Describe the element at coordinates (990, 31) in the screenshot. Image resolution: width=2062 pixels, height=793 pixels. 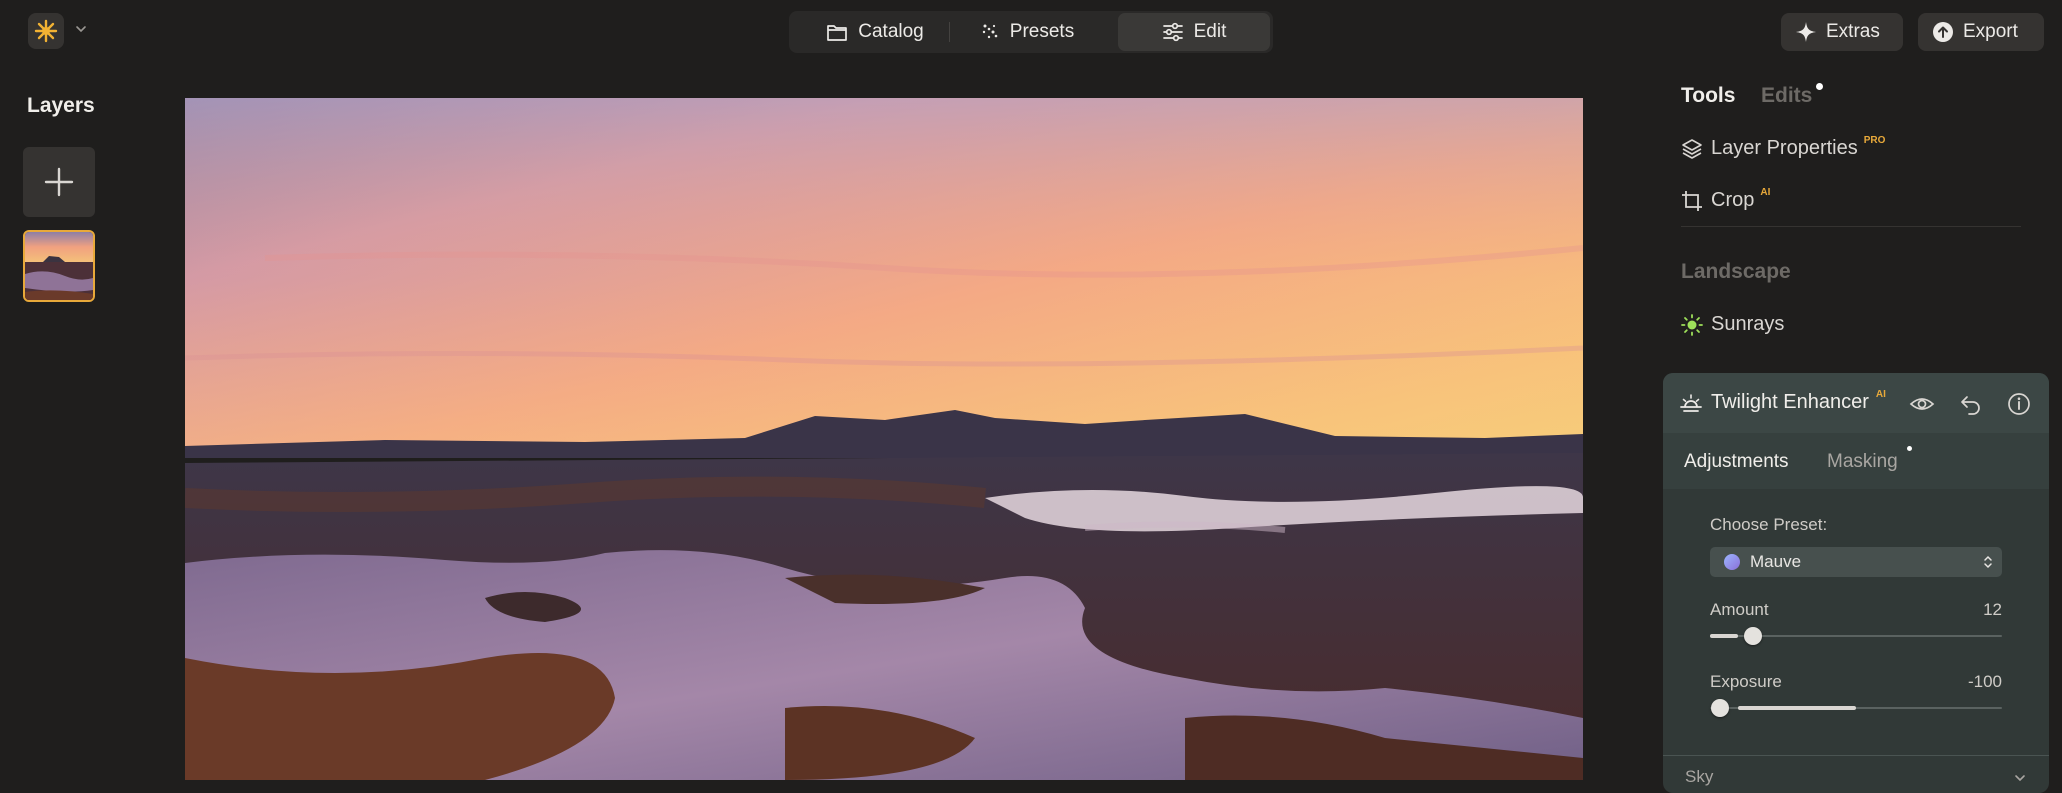
I see `sparkle-dots-icon` at that location.